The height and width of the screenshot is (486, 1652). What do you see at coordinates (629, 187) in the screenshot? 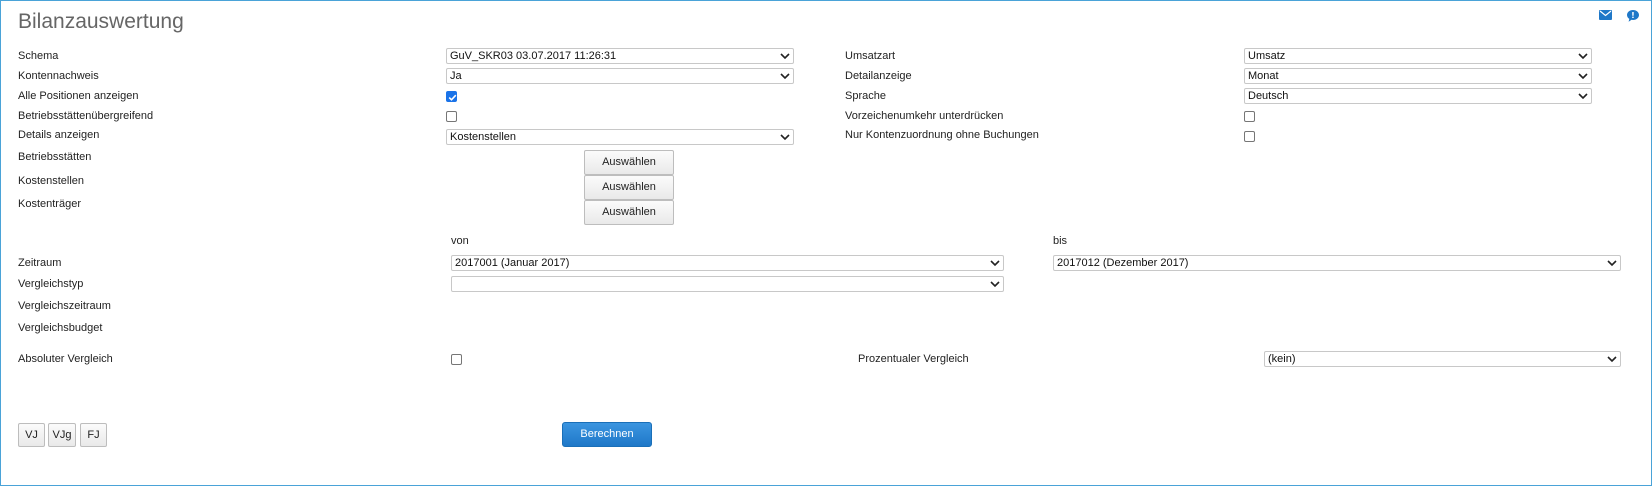
I see `kostenstellen-select-button: Auswählen` at bounding box center [629, 187].